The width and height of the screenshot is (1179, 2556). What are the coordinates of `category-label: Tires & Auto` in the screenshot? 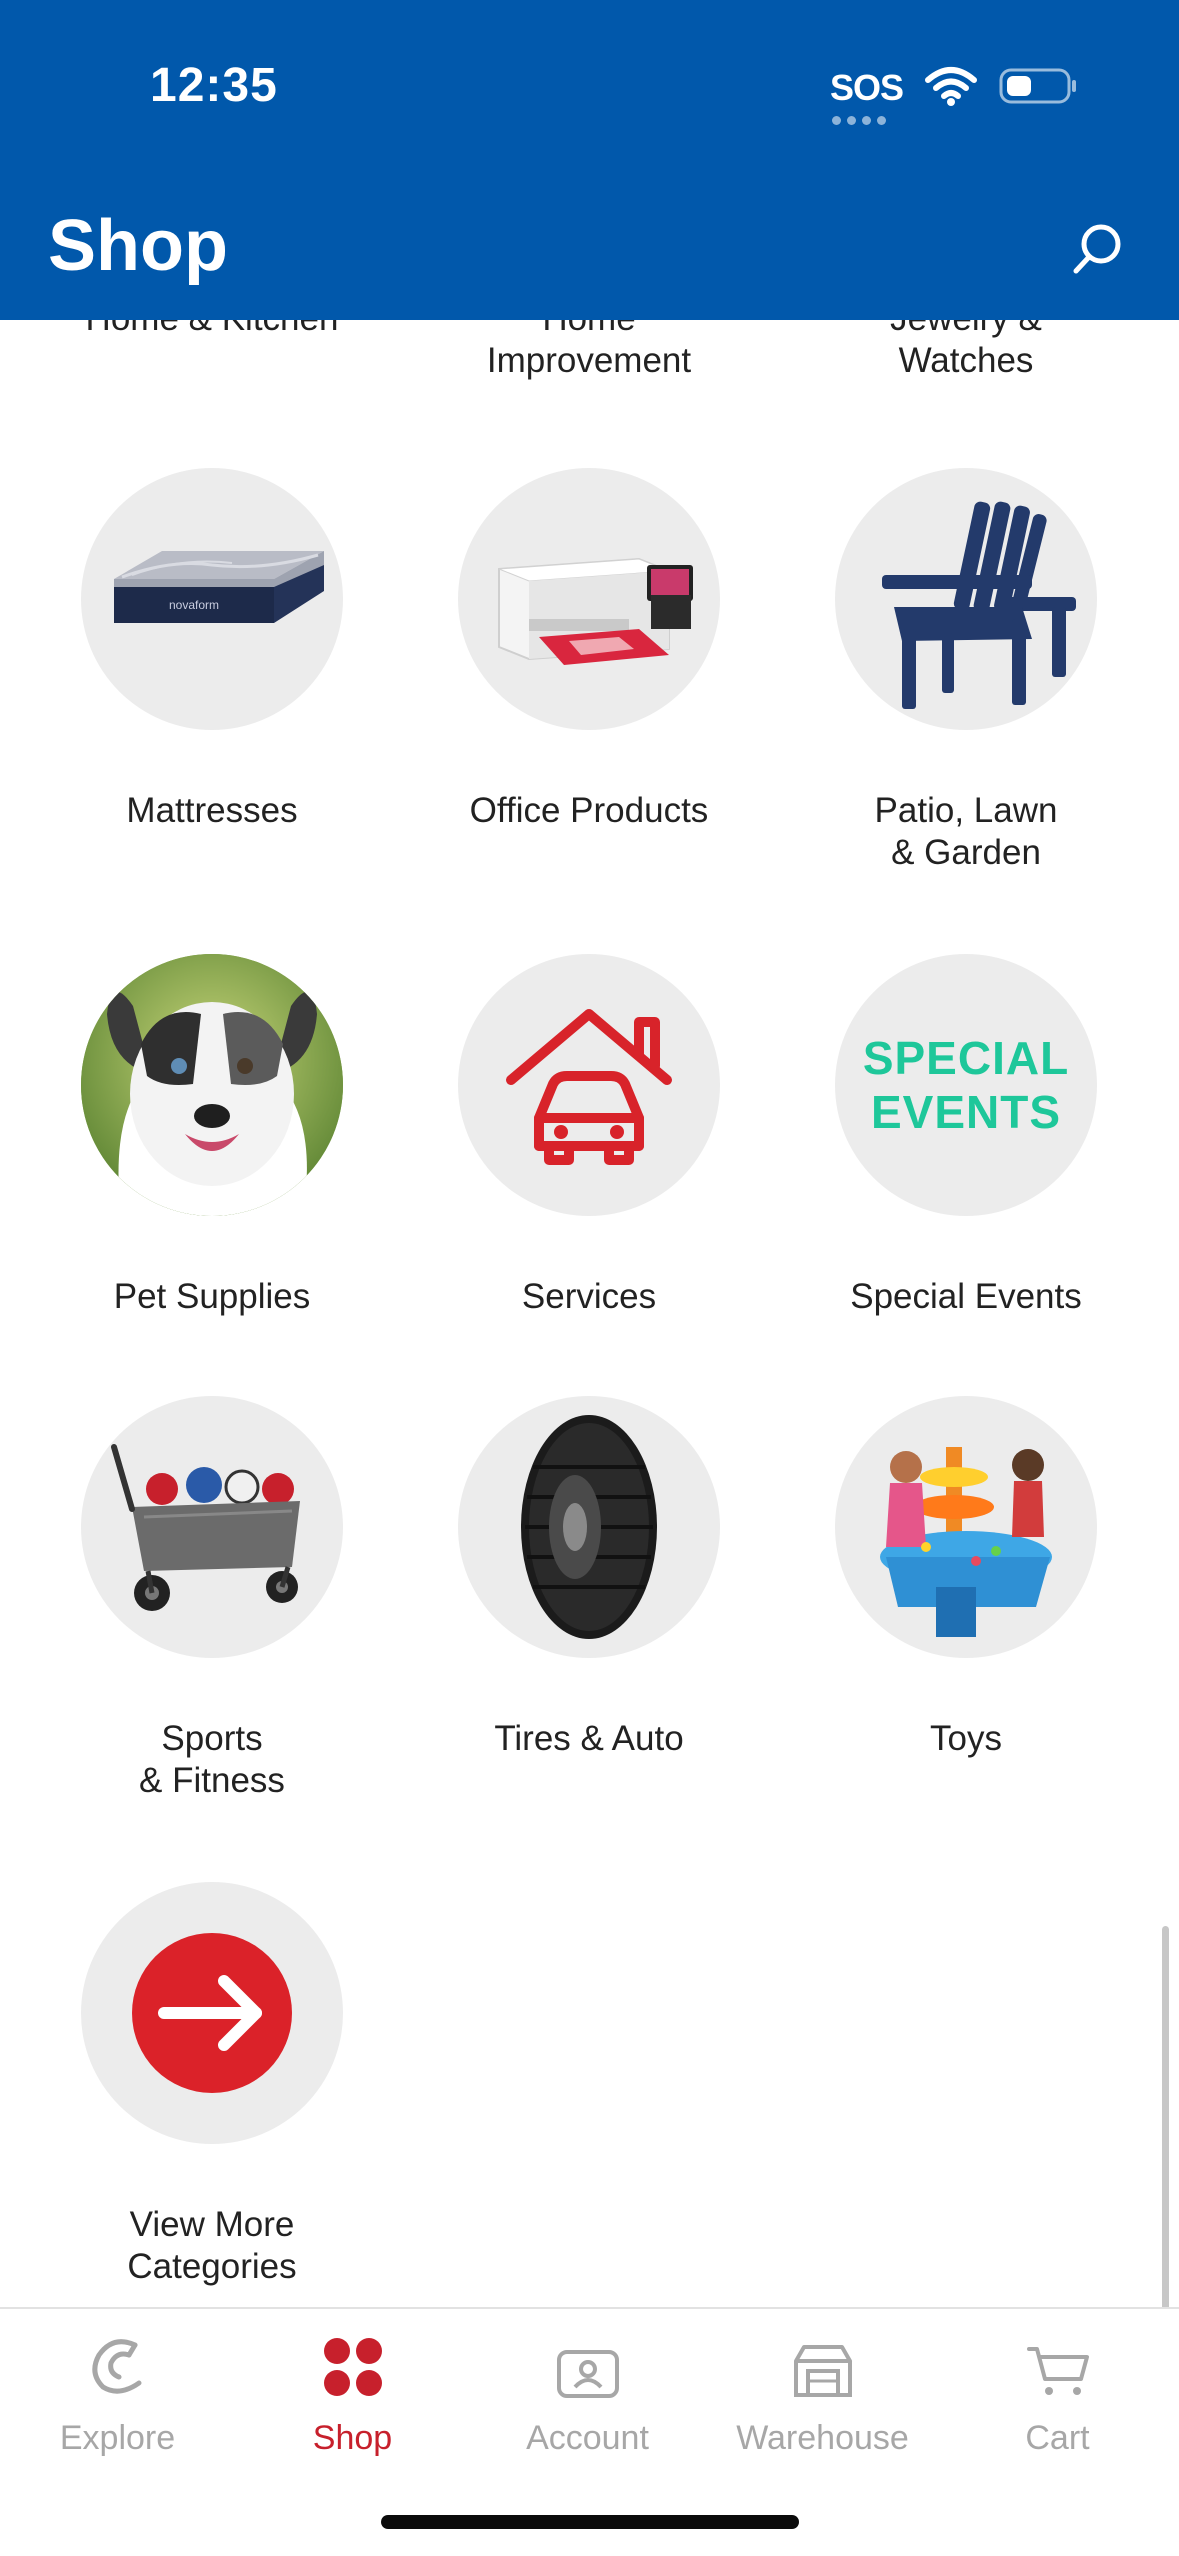 It's located at (589, 1738).